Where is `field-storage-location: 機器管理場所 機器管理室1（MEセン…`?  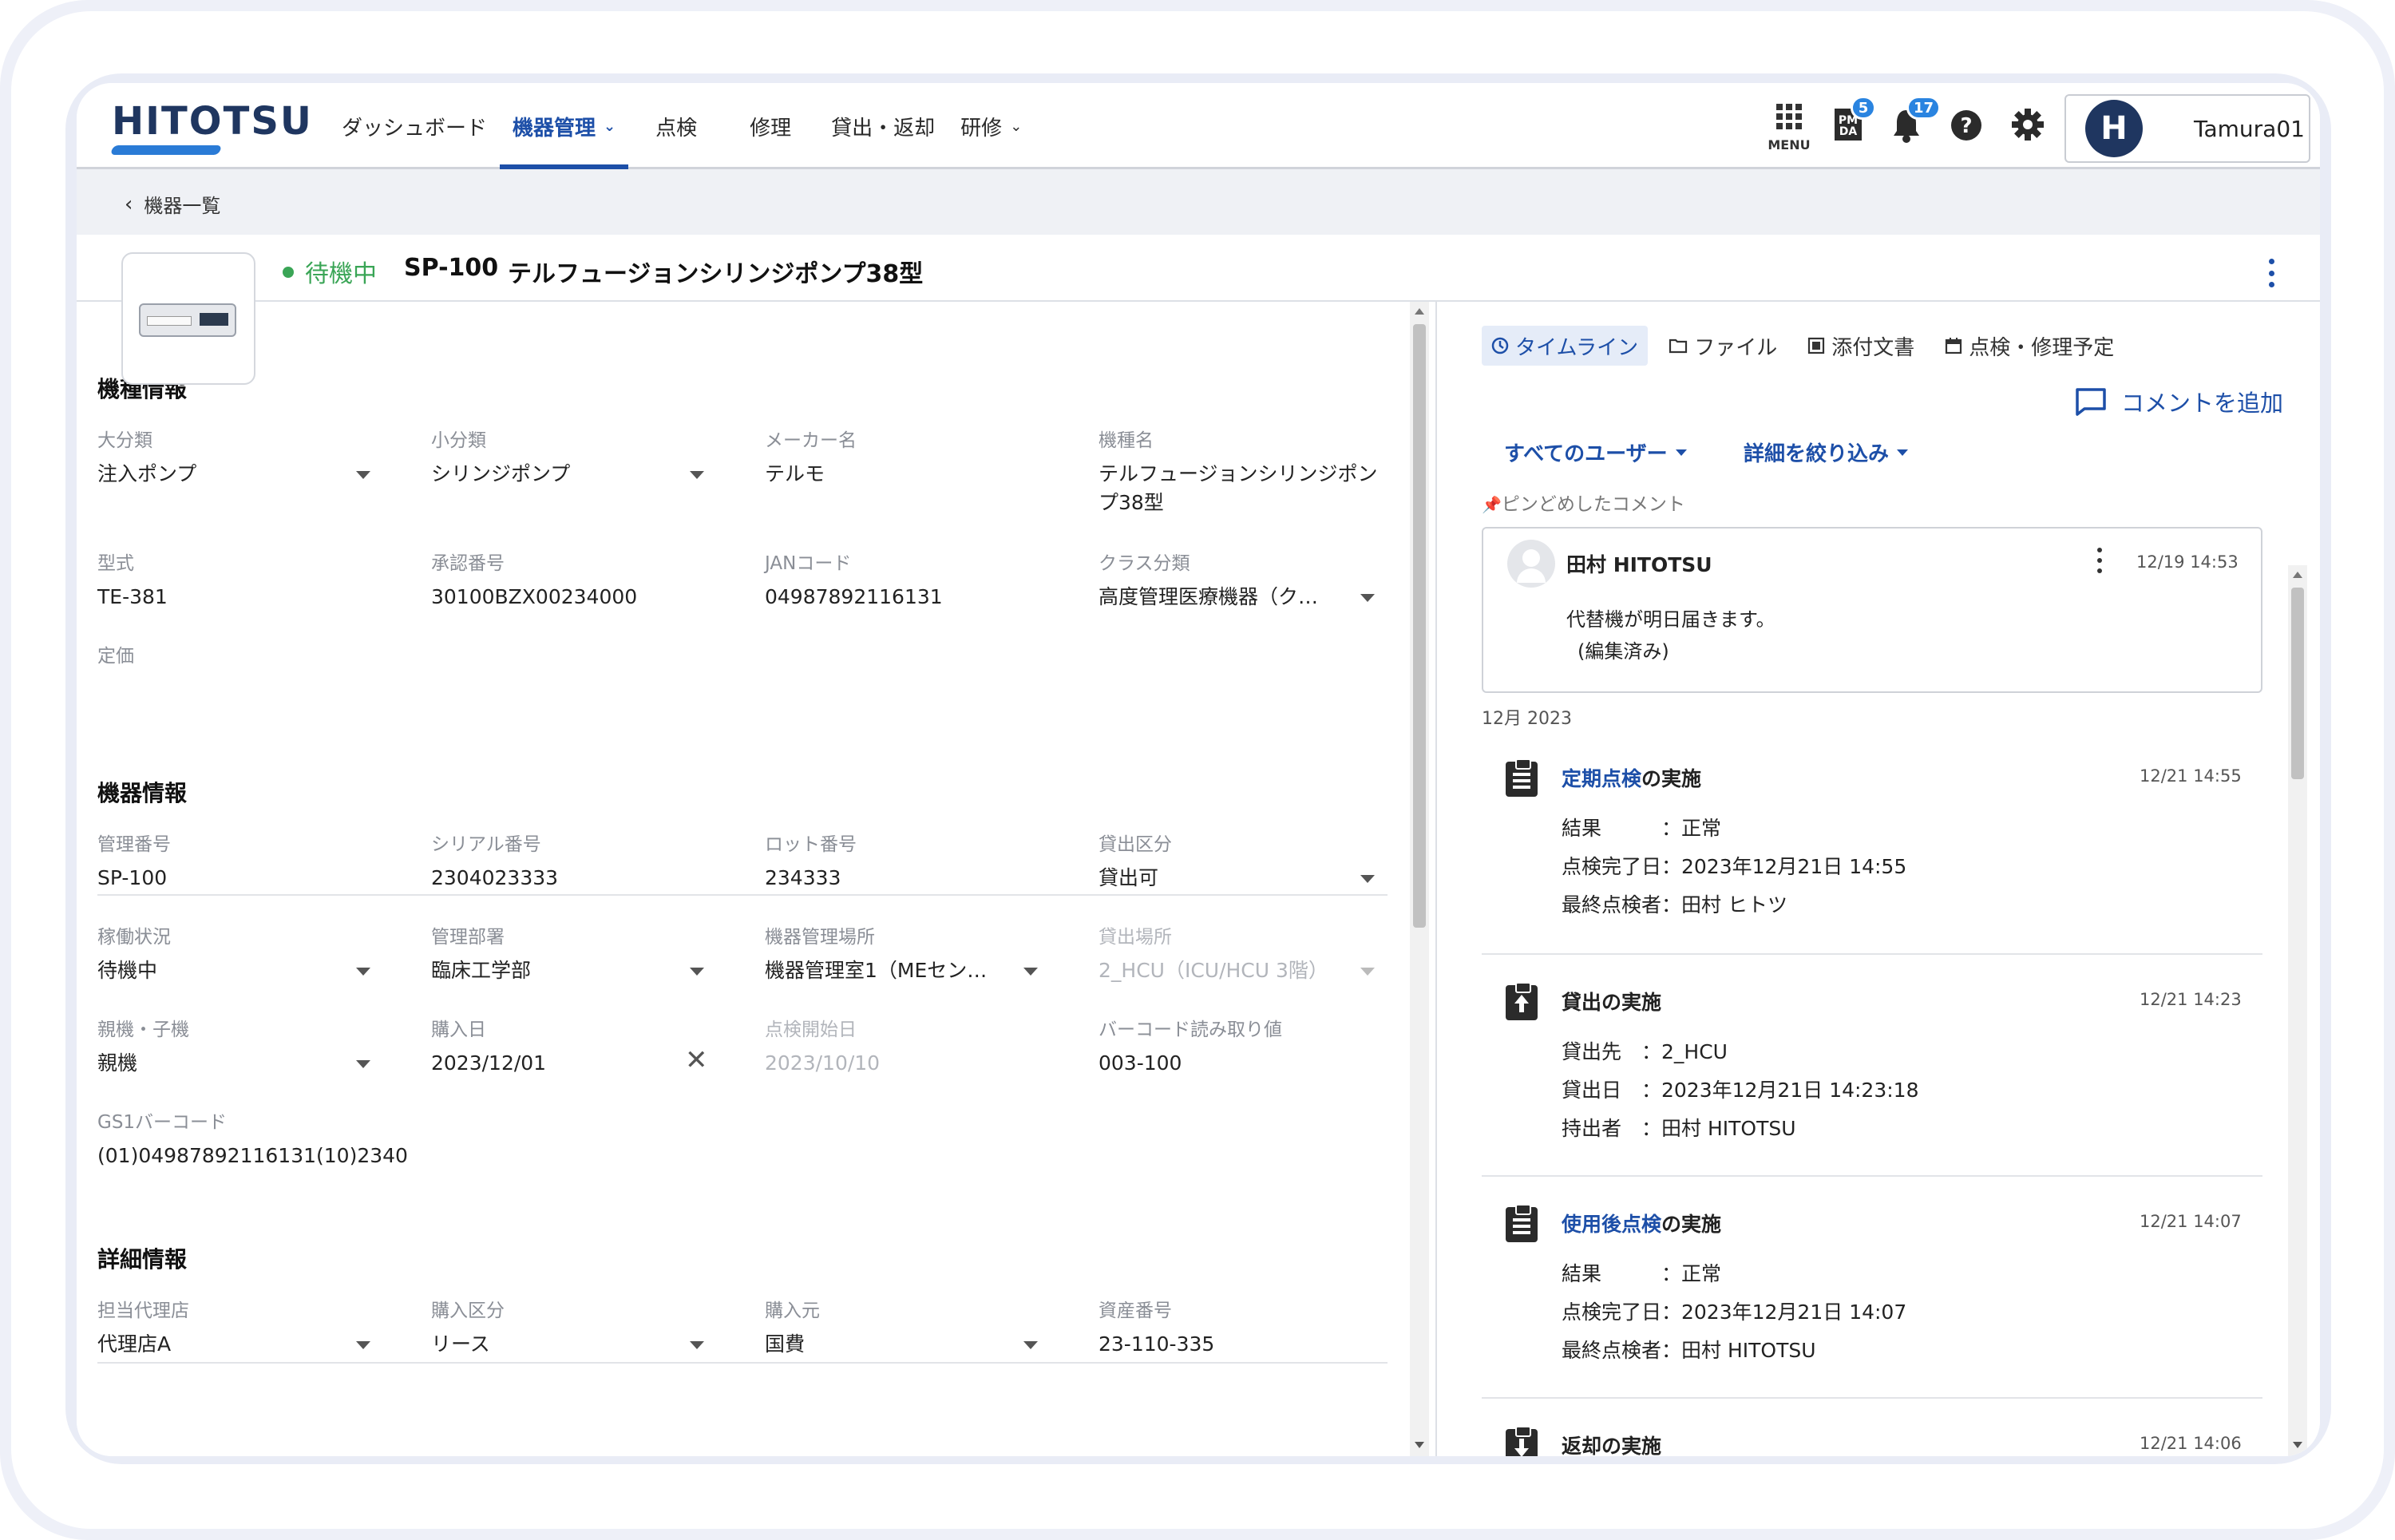
field-storage-location: 機器管理場所 機器管理室1（MEセン… is located at coordinates (916, 953).